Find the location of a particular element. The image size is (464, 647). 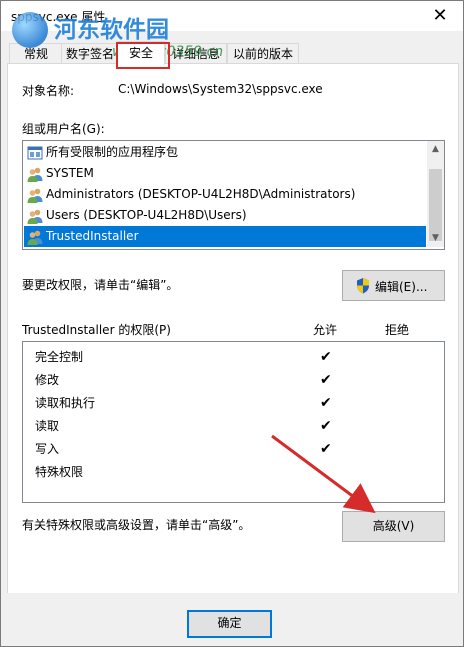

permission-row: 特殊权限 is located at coordinates (59, 472).